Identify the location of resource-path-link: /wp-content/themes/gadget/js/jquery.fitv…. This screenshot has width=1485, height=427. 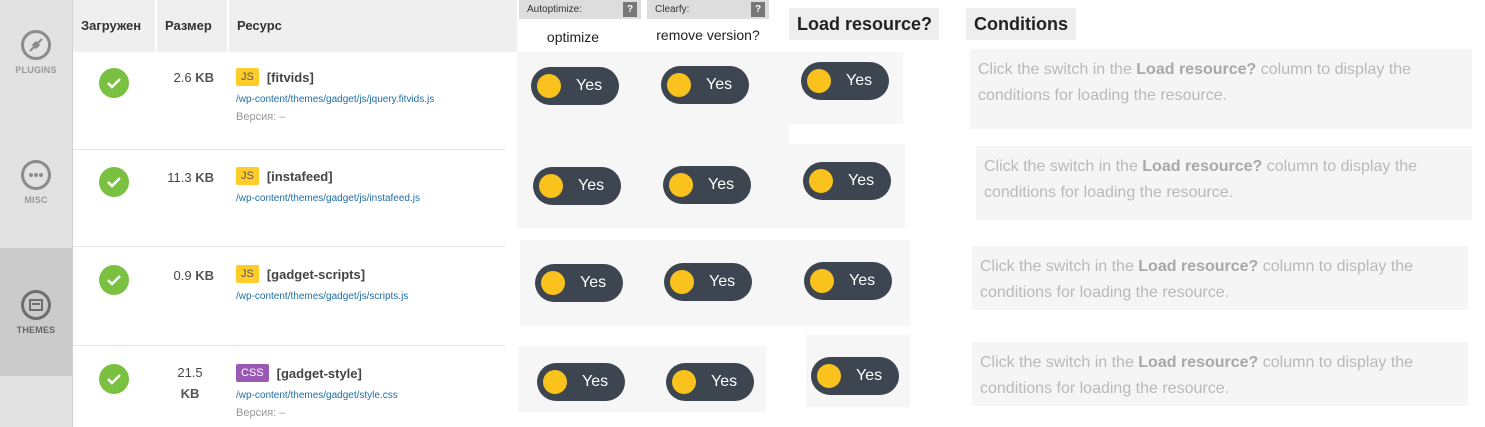
(335, 99).